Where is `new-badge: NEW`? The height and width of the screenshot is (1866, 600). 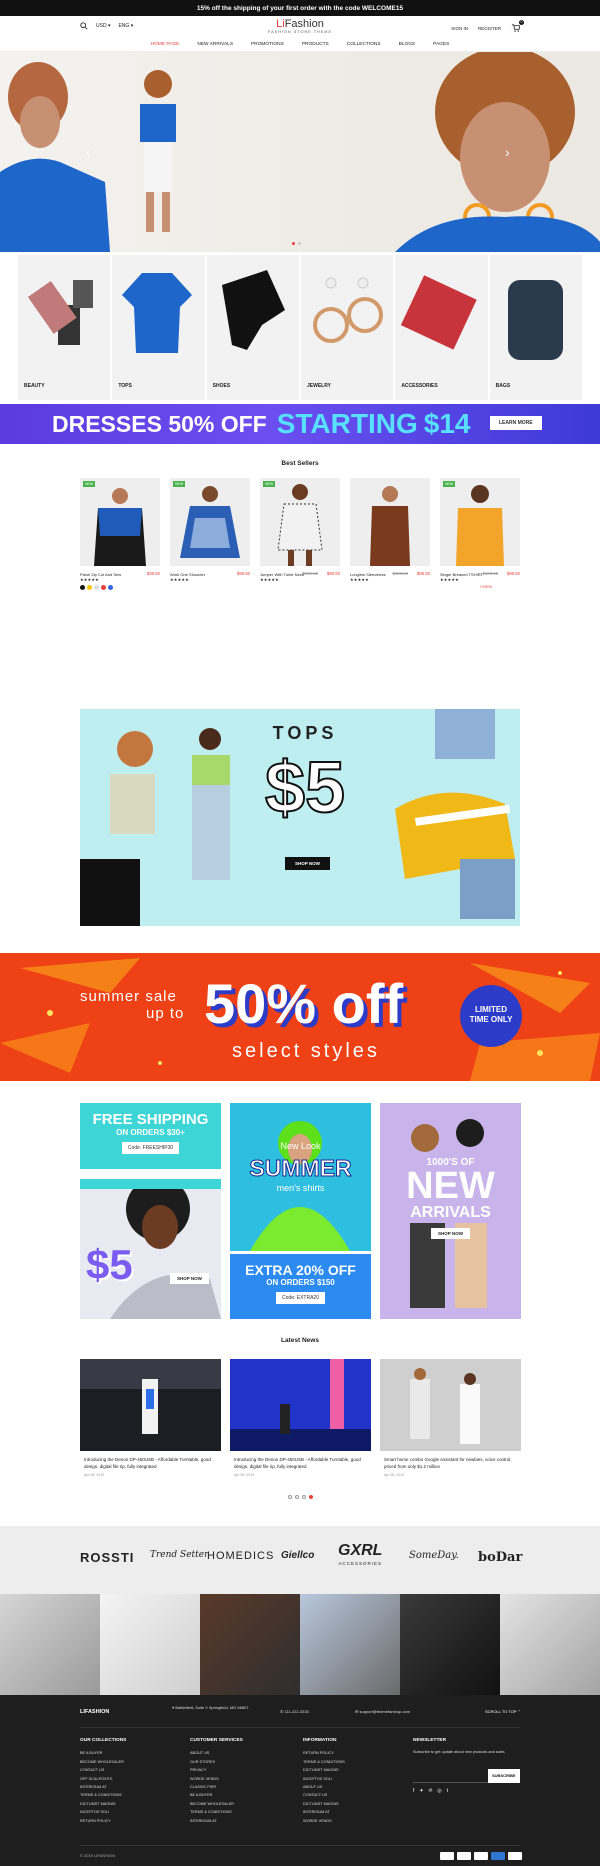 new-badge: NEW is located at coordinates (89, 484).